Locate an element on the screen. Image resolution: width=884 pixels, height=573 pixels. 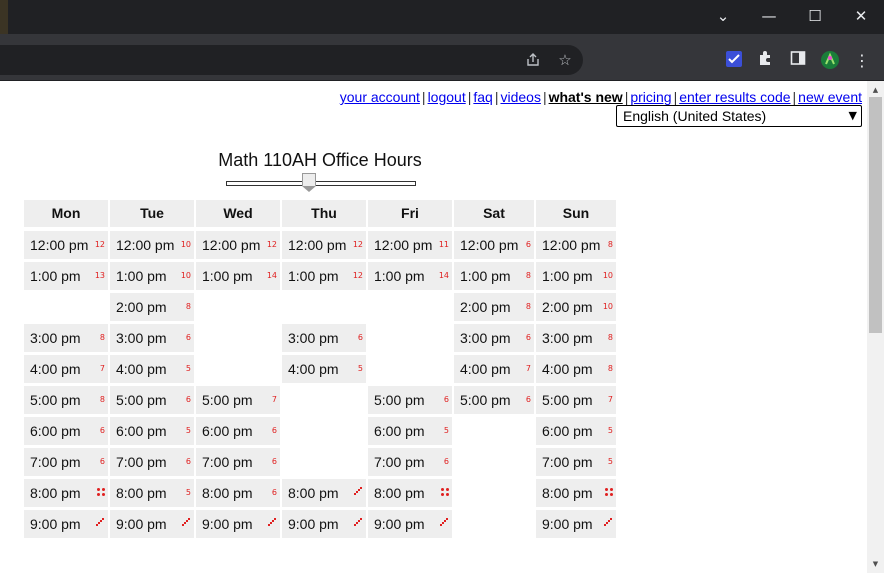
time-slot-label: 12:00 pm is located at coordinates (571, 245).